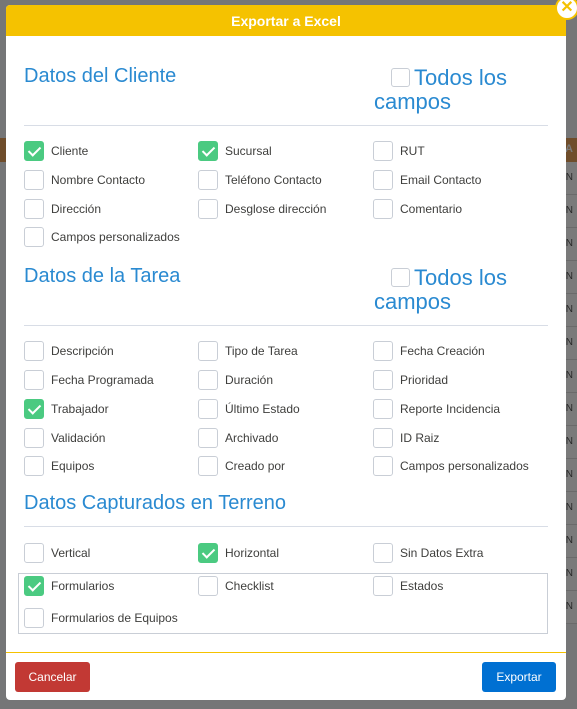 Image resolution: width=577 pixels, height=709 pixels. What do you see at coordinates (442, 351) in the screenshot?
I see `field-label: Fecha Creación` at bounding box center [442, 351].